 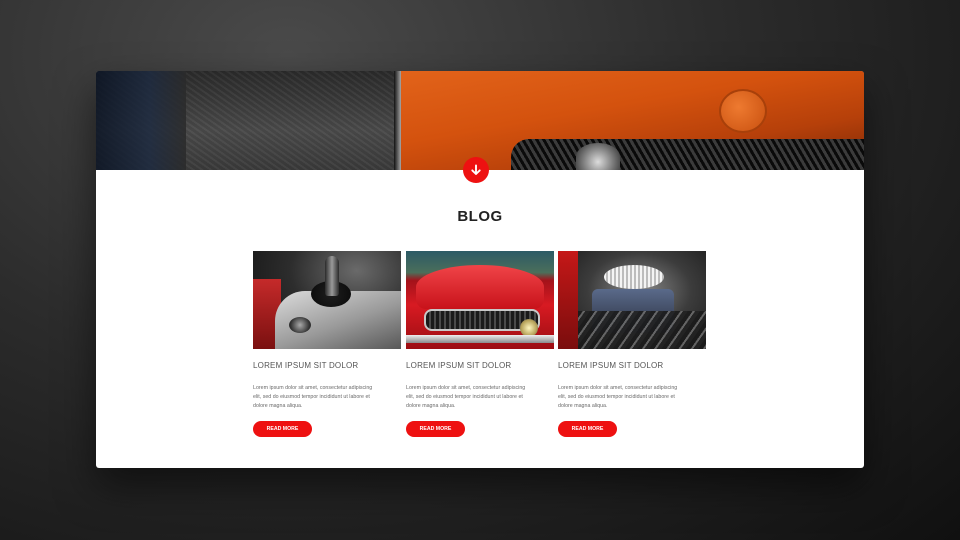 What do you see at coordinates (632, 300) in the screenshot?
I see `post-thumbnail-engine` at bounding box center [632, 300].